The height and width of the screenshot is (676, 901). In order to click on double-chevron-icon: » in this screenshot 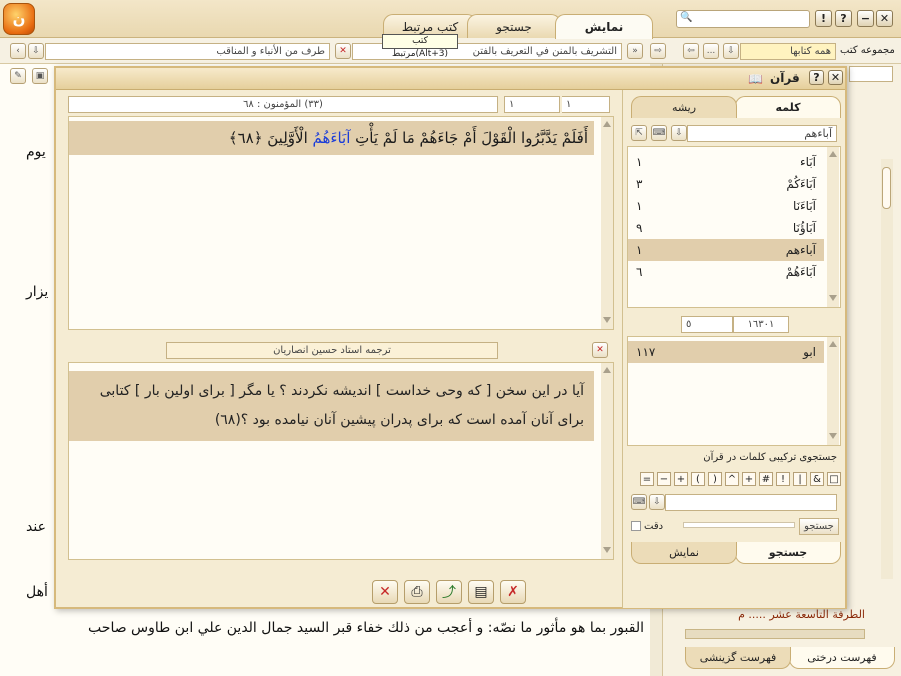, I will do `click(635, 51)`.